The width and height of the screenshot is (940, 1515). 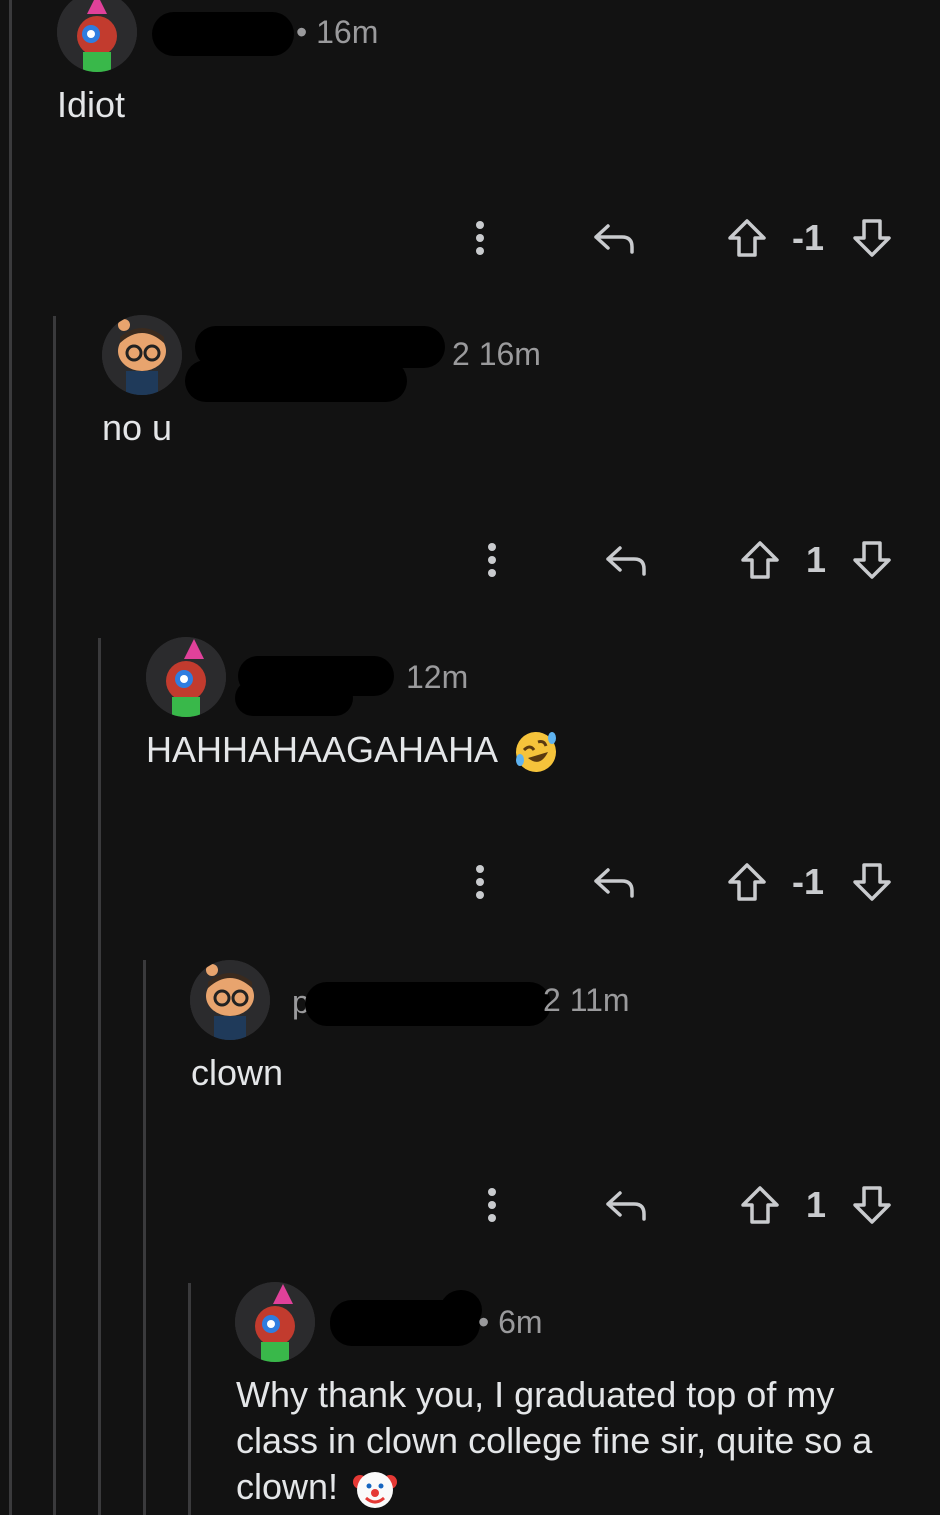 I want to click on comment-time: 2 16m, so click(x=496, y=354).